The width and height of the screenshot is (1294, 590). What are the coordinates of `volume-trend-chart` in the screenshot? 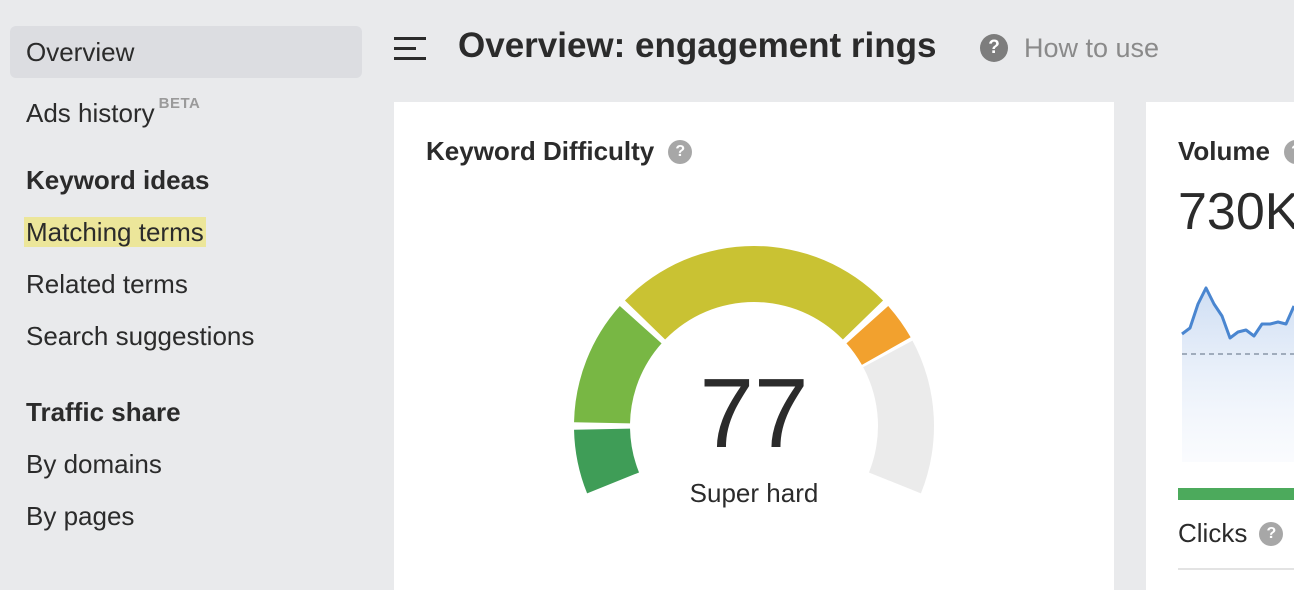 It's located at (1237, 374).